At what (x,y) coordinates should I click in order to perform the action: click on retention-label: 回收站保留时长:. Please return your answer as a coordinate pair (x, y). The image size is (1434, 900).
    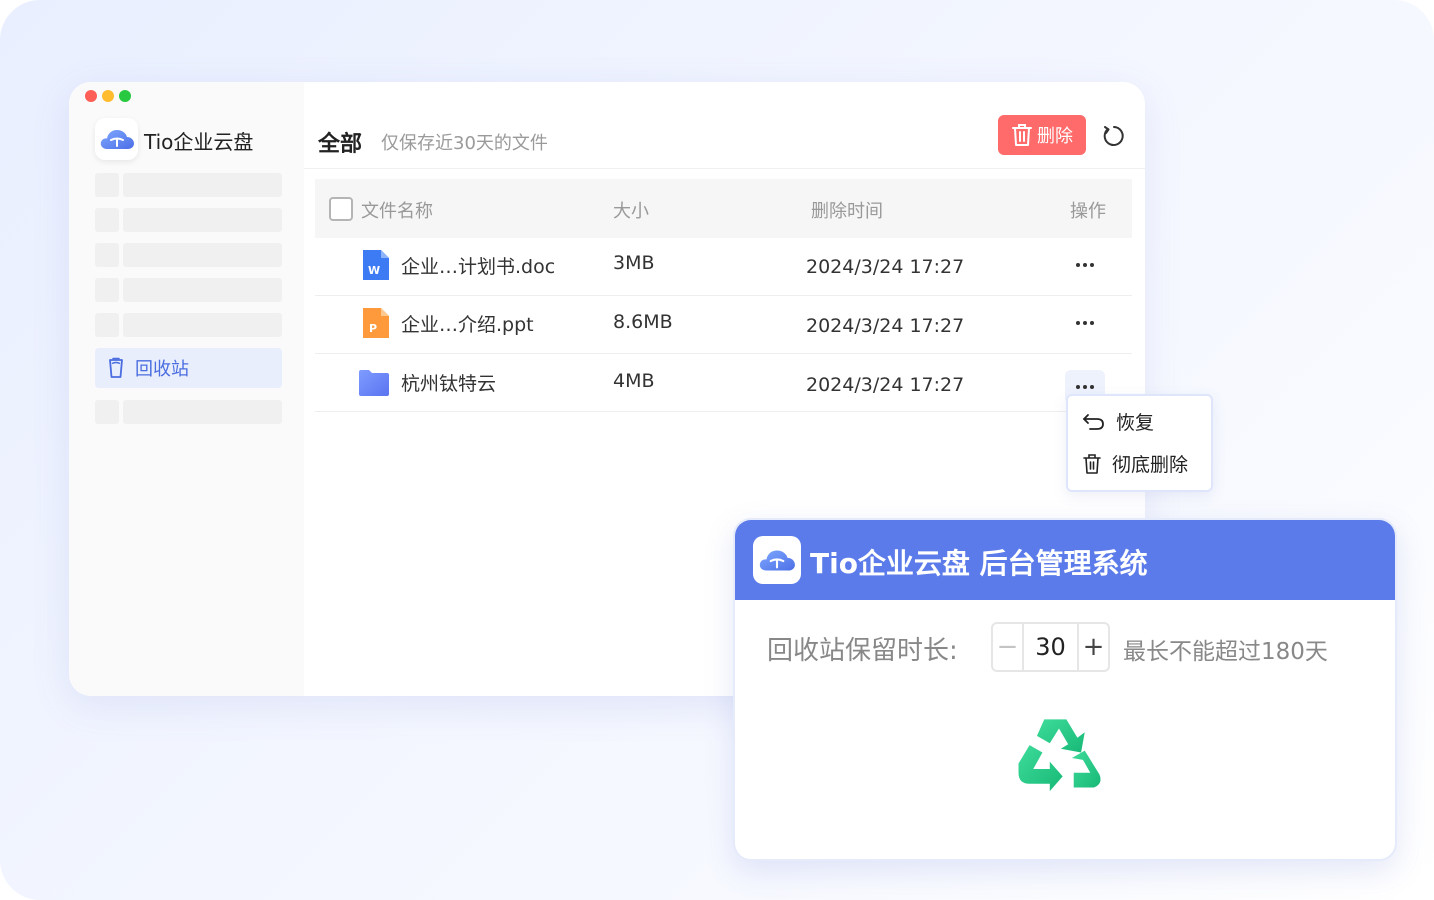
    Looking at the image, I should click on (862, 651).